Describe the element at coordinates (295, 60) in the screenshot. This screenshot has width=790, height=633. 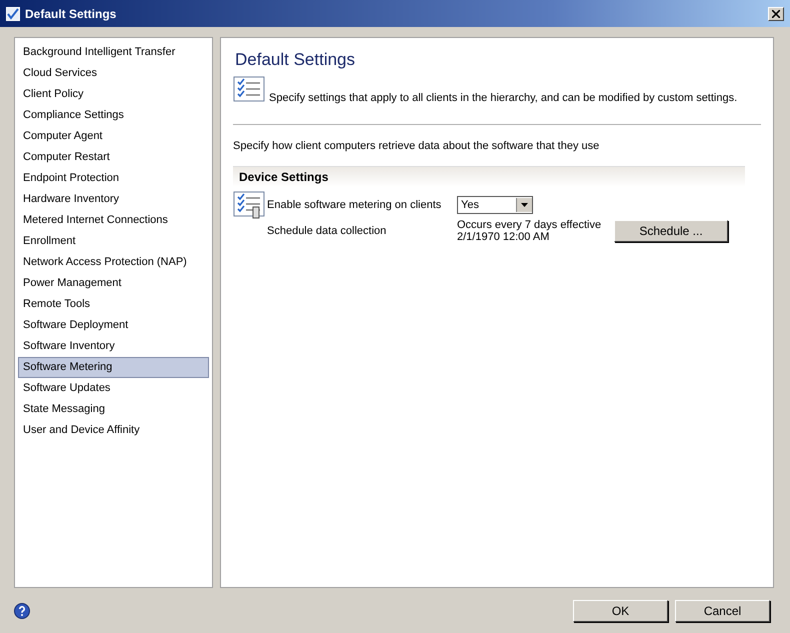
I see `panel-heading: Default Settings` at that location.